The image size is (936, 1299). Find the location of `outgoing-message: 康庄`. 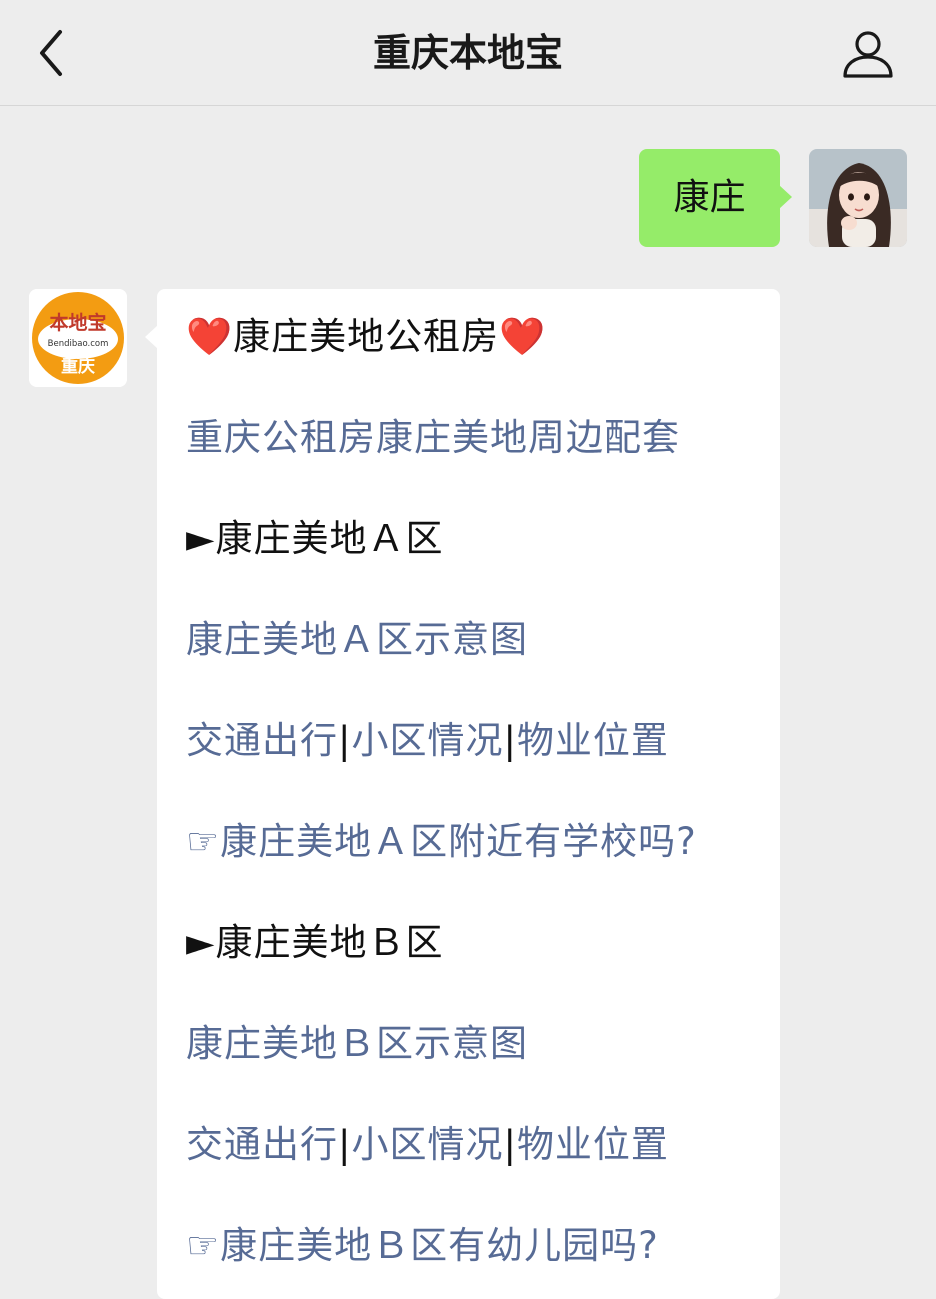

outgoing-message: 康庄 is located at coordinates (715, 198).